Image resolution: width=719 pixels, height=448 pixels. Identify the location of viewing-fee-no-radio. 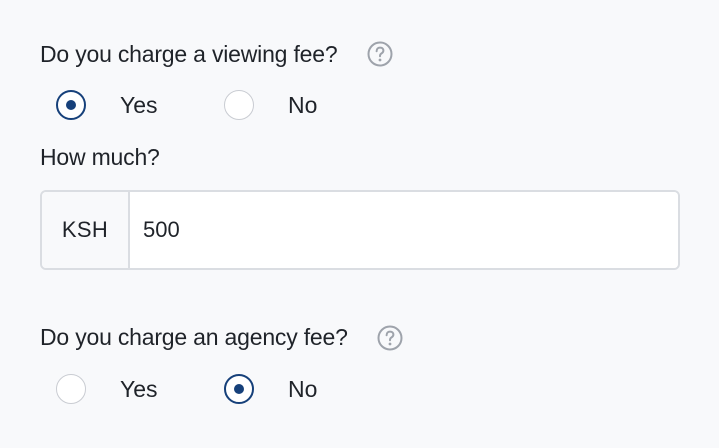
(239, 105).